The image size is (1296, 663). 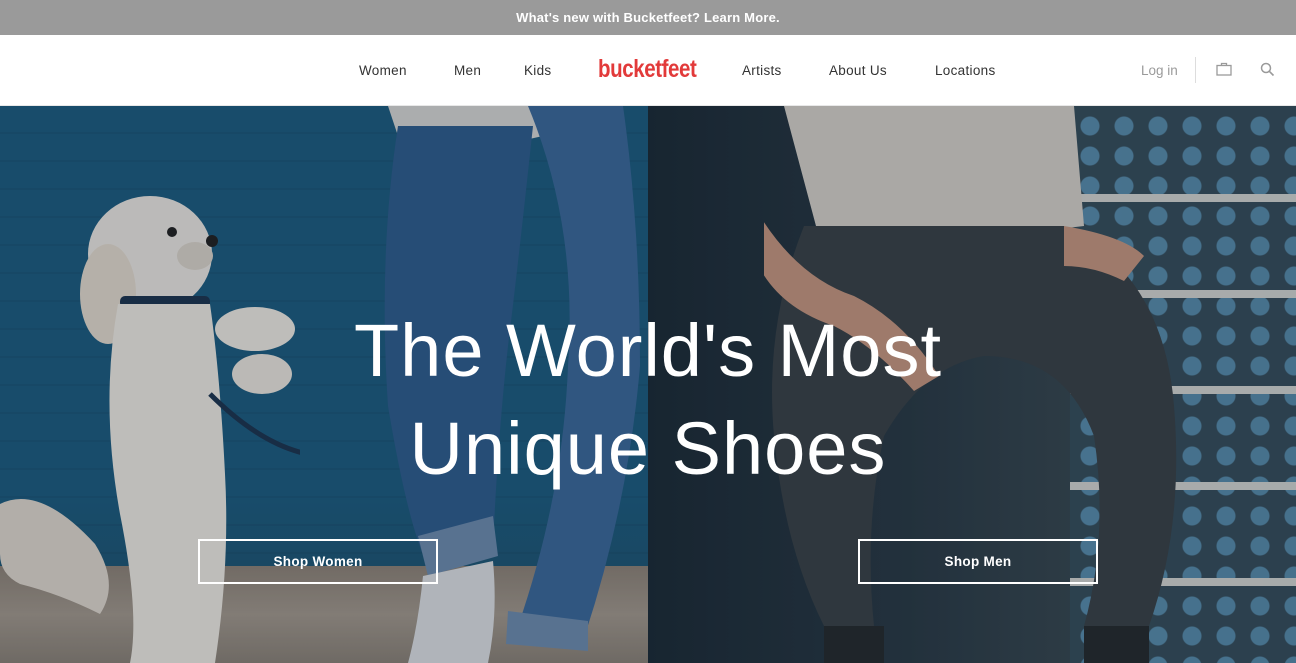 What do you see at coordinates (1267, 69) in the screenshot?
I see `search-icon` at bounding box center [1267, 69].